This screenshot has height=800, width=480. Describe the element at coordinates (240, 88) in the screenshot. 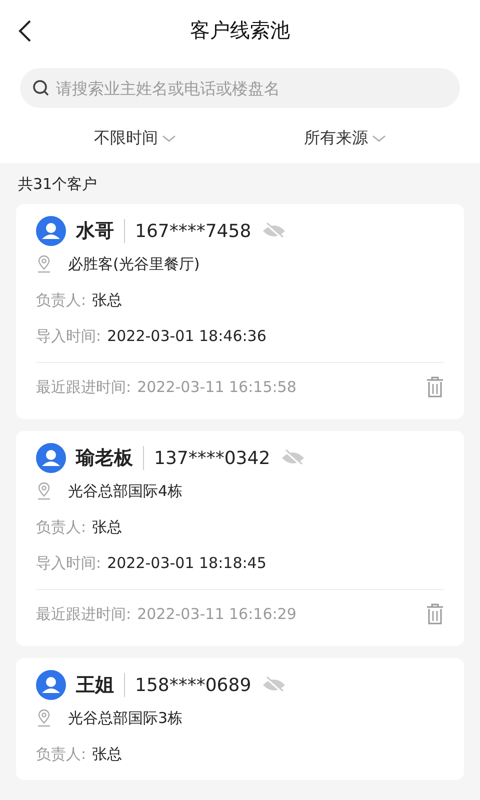

I see `search-field: 请搜索业主姓名或电话或楼盘名` at that location.